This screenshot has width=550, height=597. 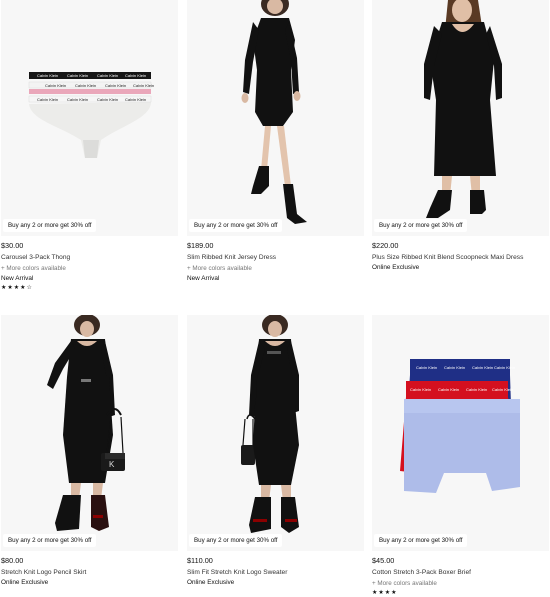 What do you see at coordinates (89, 258) in the screenshot?
I see `product-name: Carousel 3-Pack Thong` at bounding box center [89, 258].